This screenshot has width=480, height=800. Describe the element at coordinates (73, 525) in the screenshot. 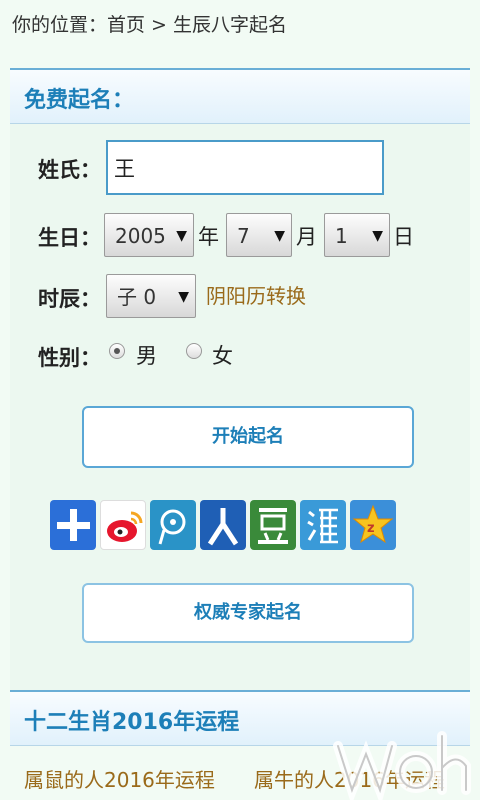

I see `qzone-plus-icon` at that location.